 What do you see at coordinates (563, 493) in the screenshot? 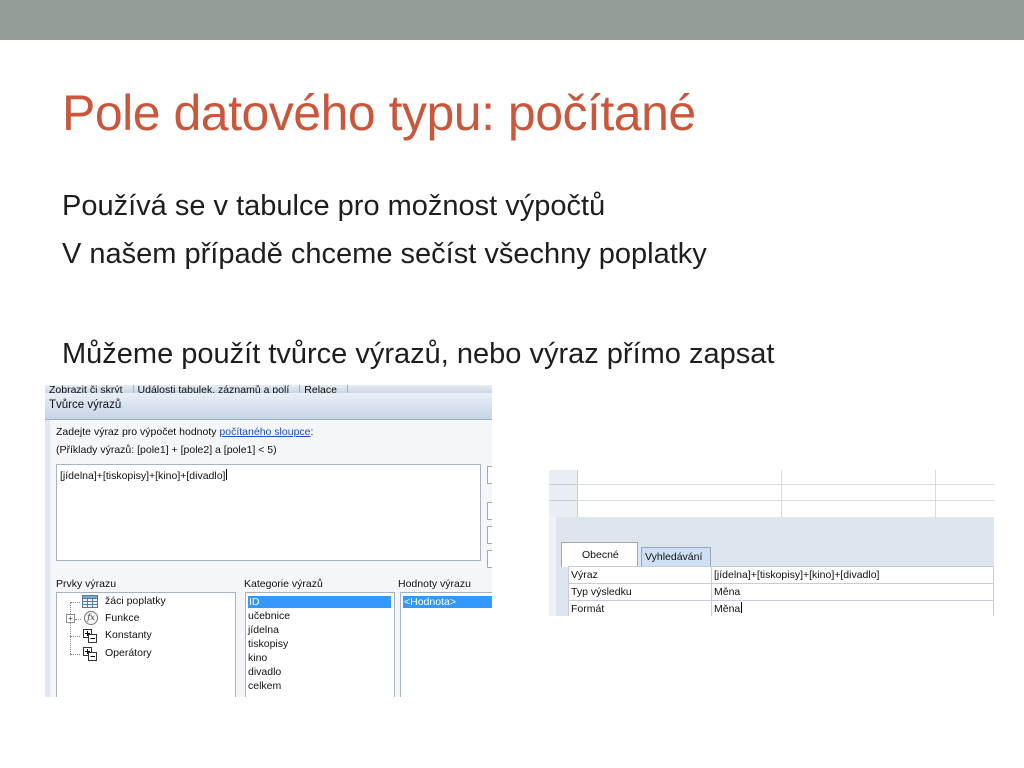
I see `row-selector-column` at bounding box center [563, 493].